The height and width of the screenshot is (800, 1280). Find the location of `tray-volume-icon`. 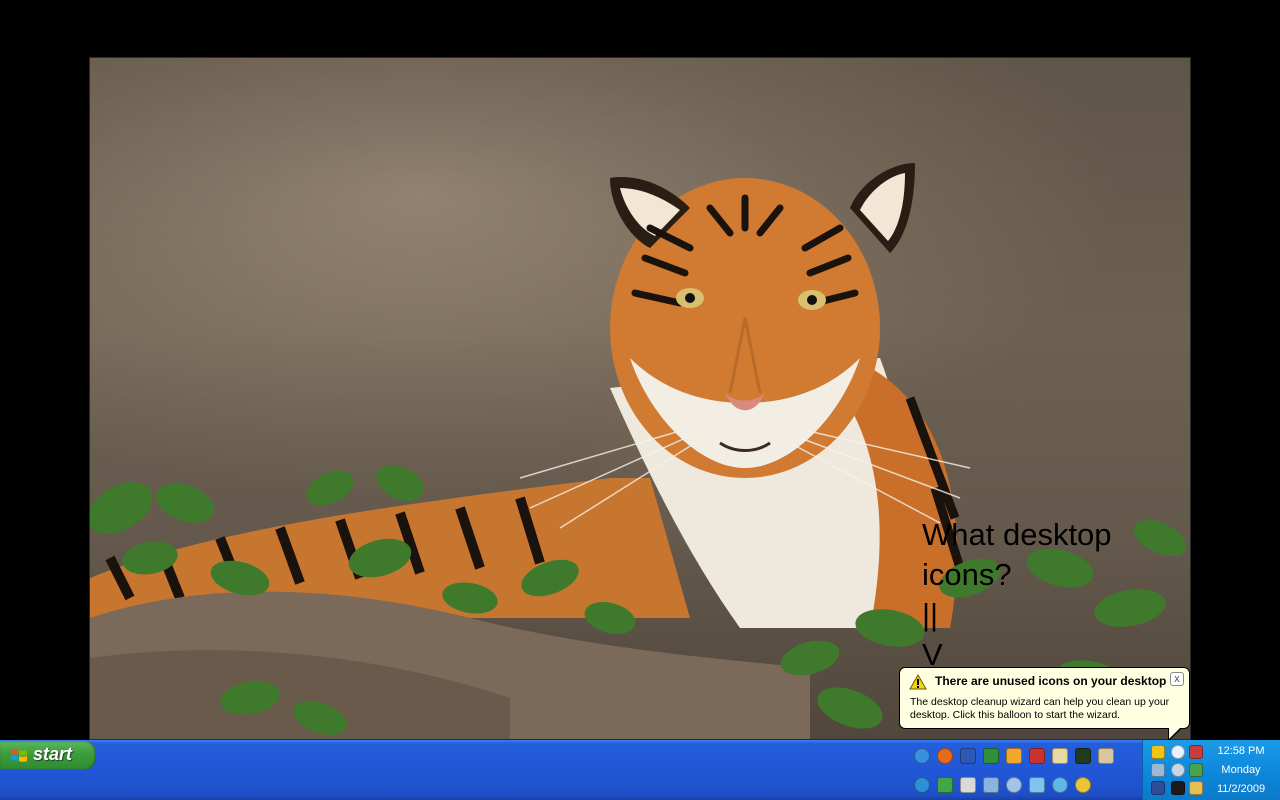

tray-volume-icon is located at coordinates (1178, 770).